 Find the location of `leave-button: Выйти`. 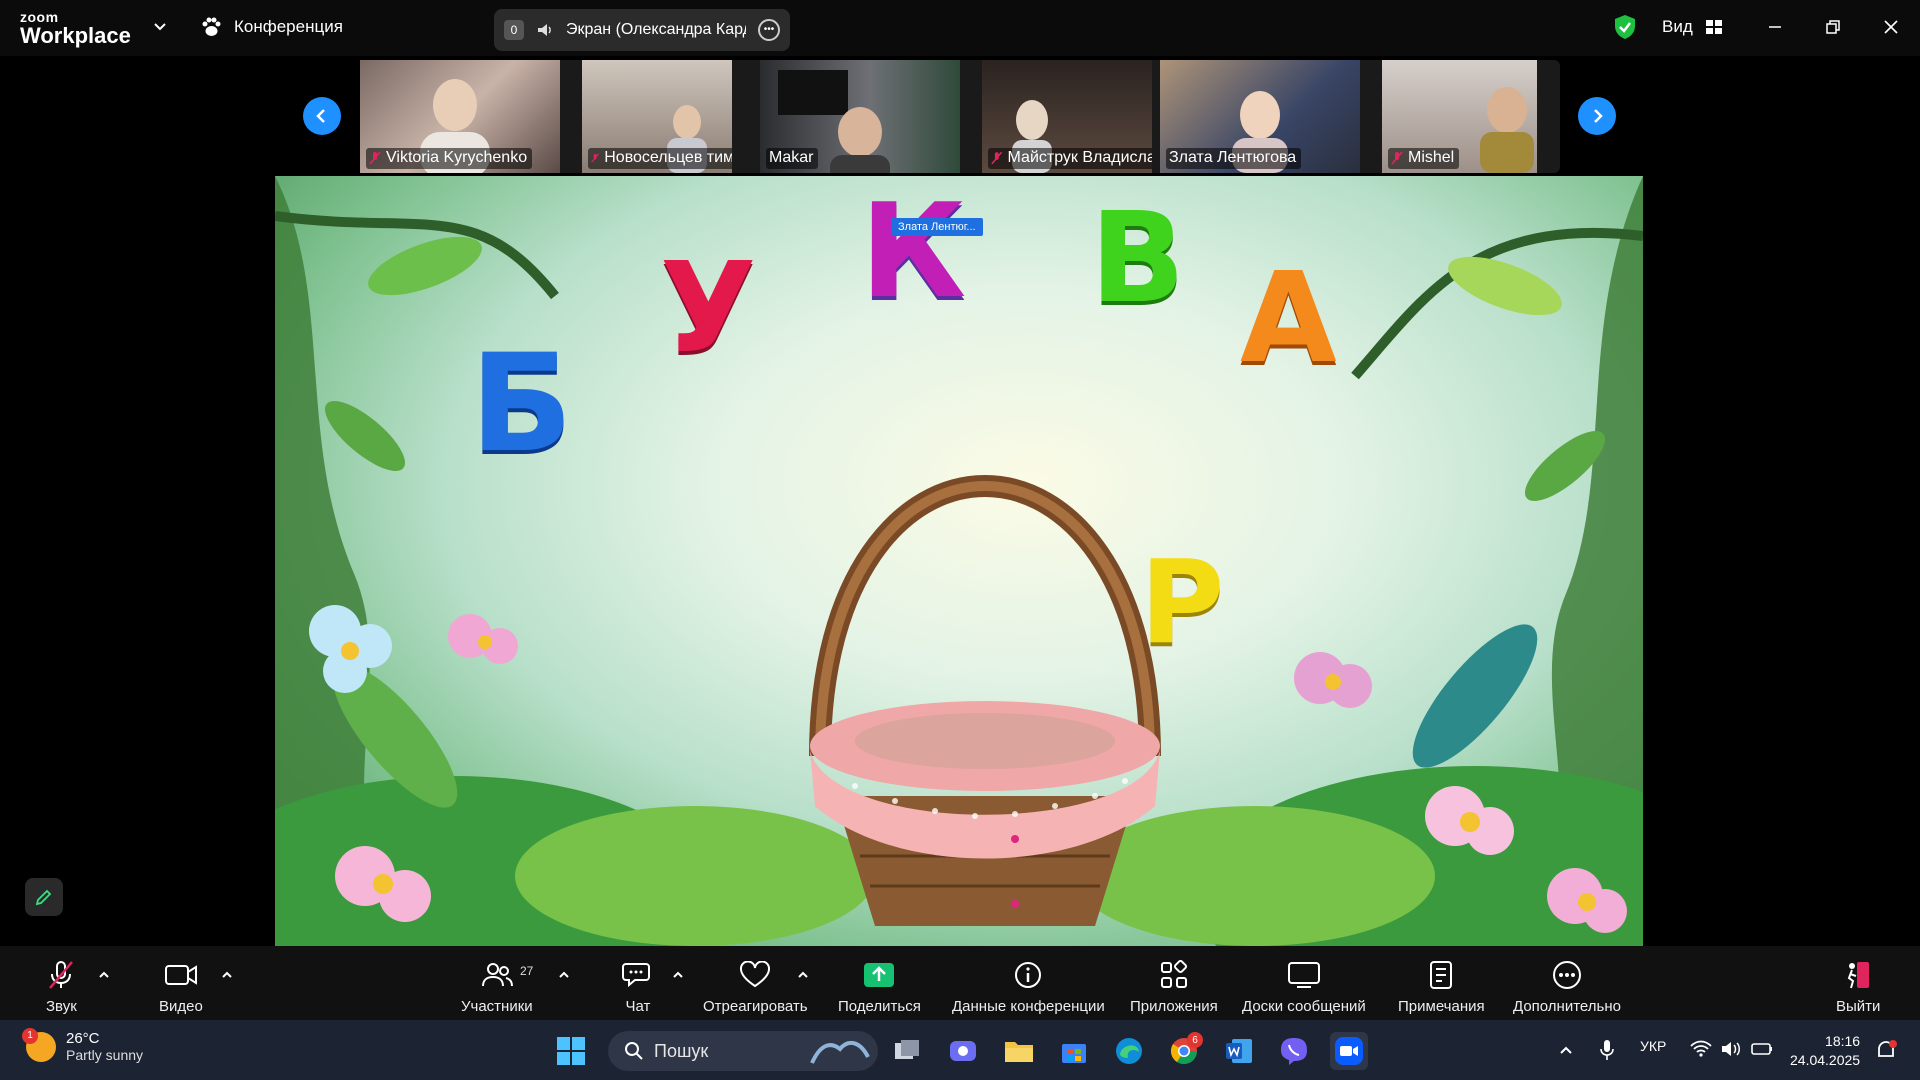

leave-button: Выйти is located at coordinates (1858, 986).